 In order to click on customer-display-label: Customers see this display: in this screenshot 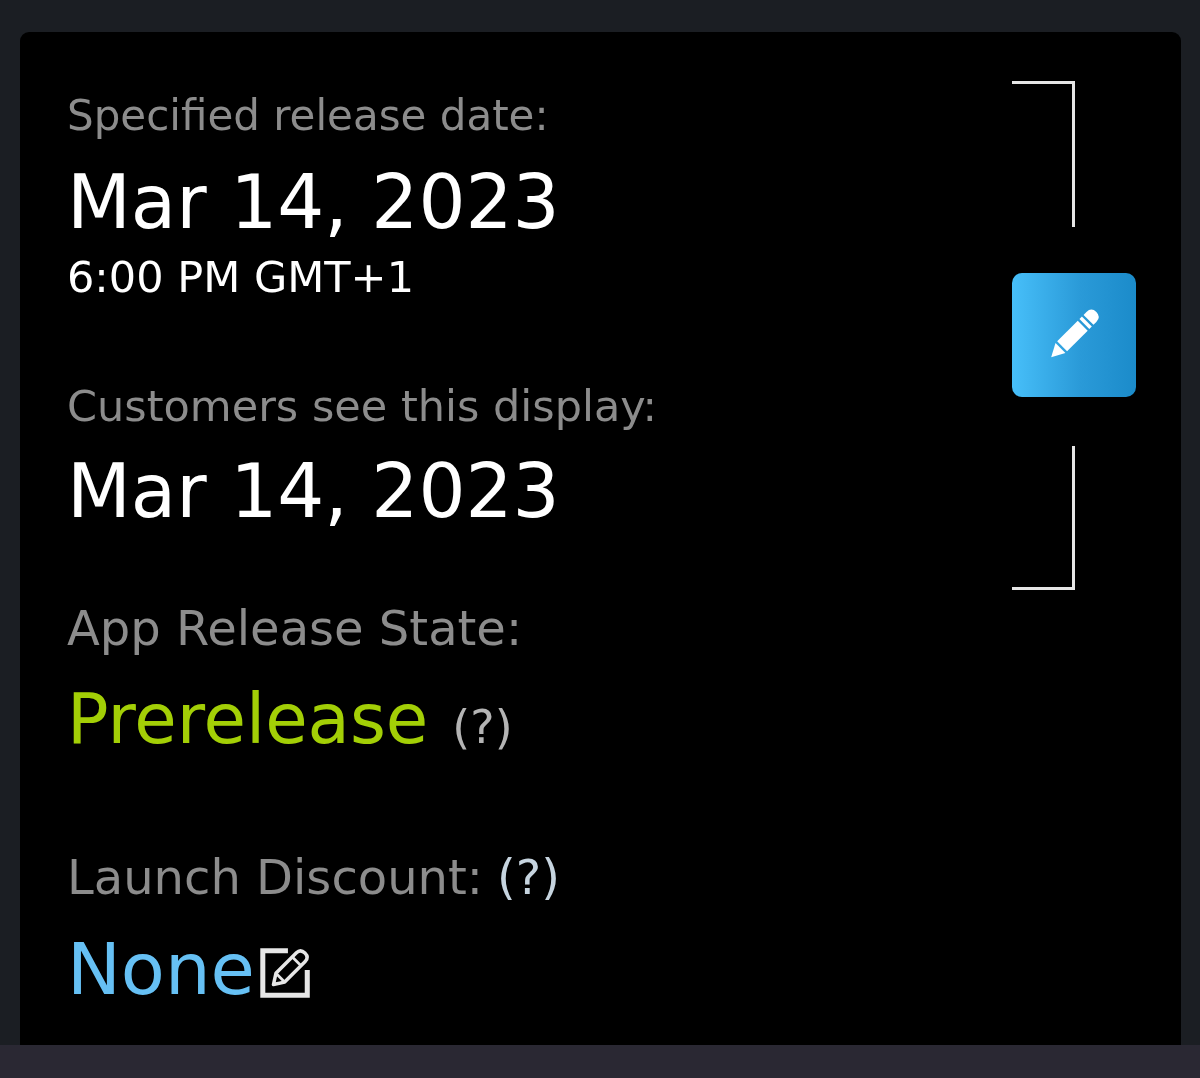, I will do `click(362, 406)`.